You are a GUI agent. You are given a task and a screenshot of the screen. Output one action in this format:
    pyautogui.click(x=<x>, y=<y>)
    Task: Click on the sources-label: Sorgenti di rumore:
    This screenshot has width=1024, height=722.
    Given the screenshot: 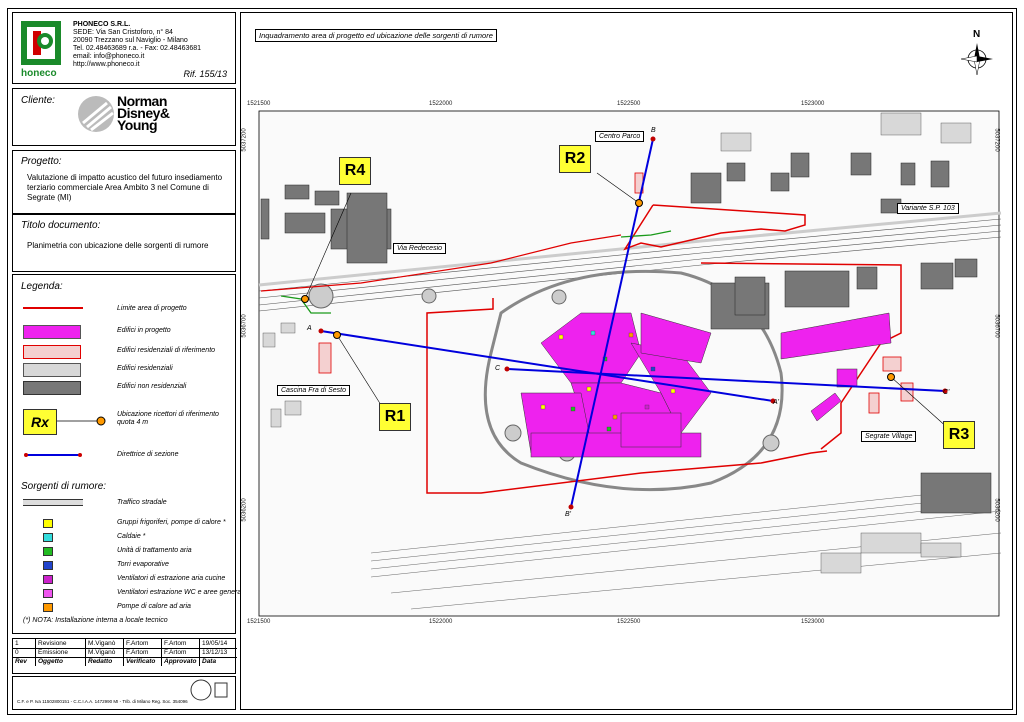 What is the action you would take?
    pyautogui.click(x=64, y=486)
    